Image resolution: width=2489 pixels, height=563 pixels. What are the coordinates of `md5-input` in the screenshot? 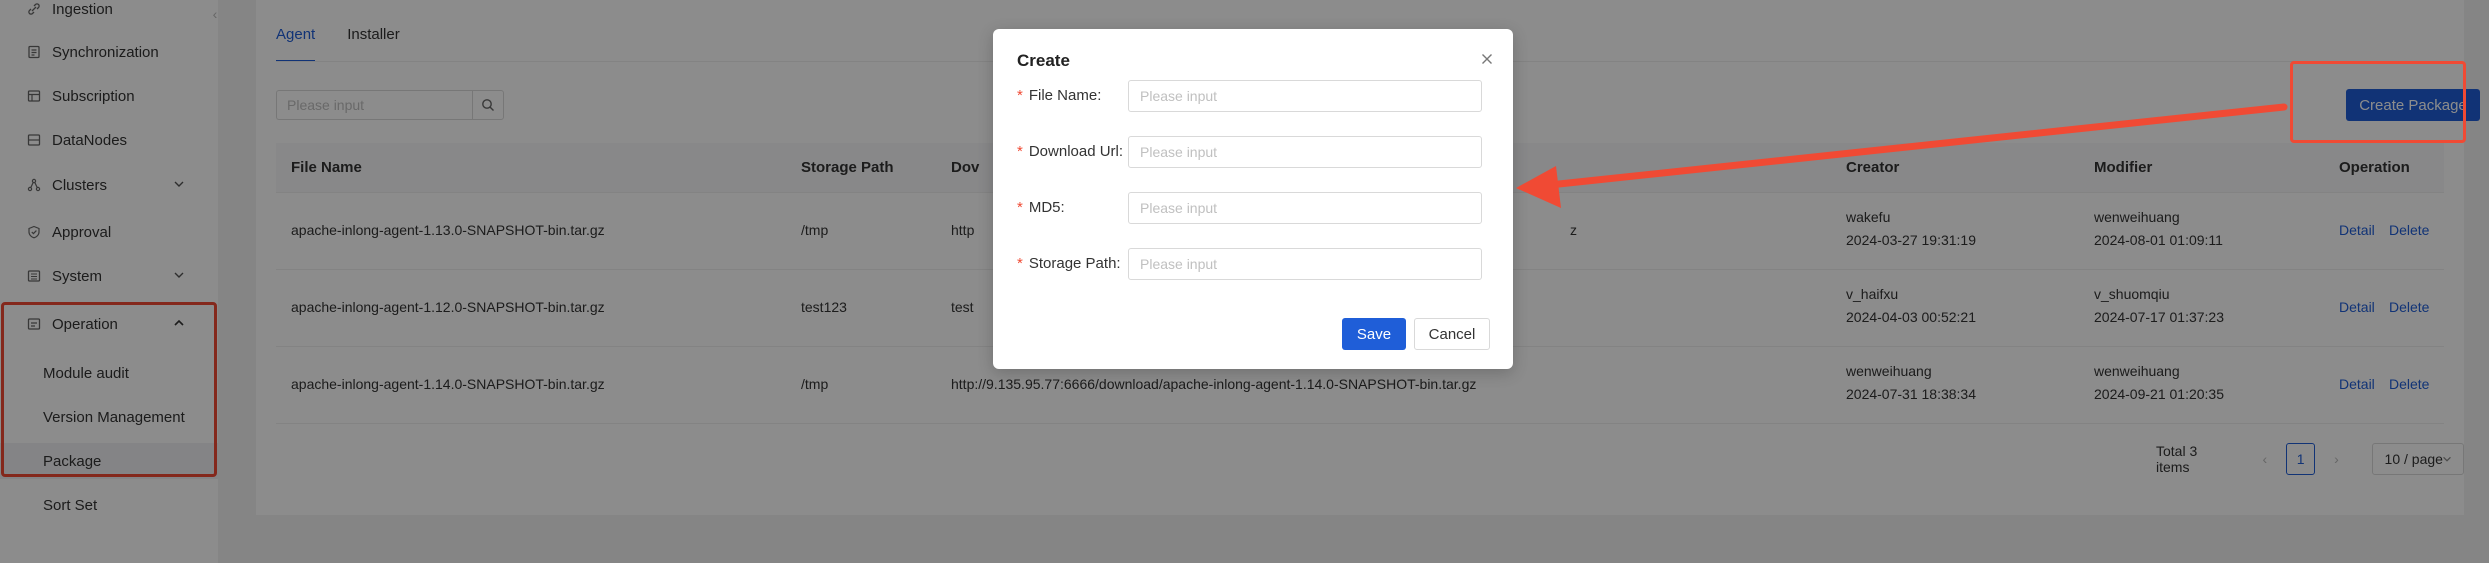 It's located at (1305, 208).